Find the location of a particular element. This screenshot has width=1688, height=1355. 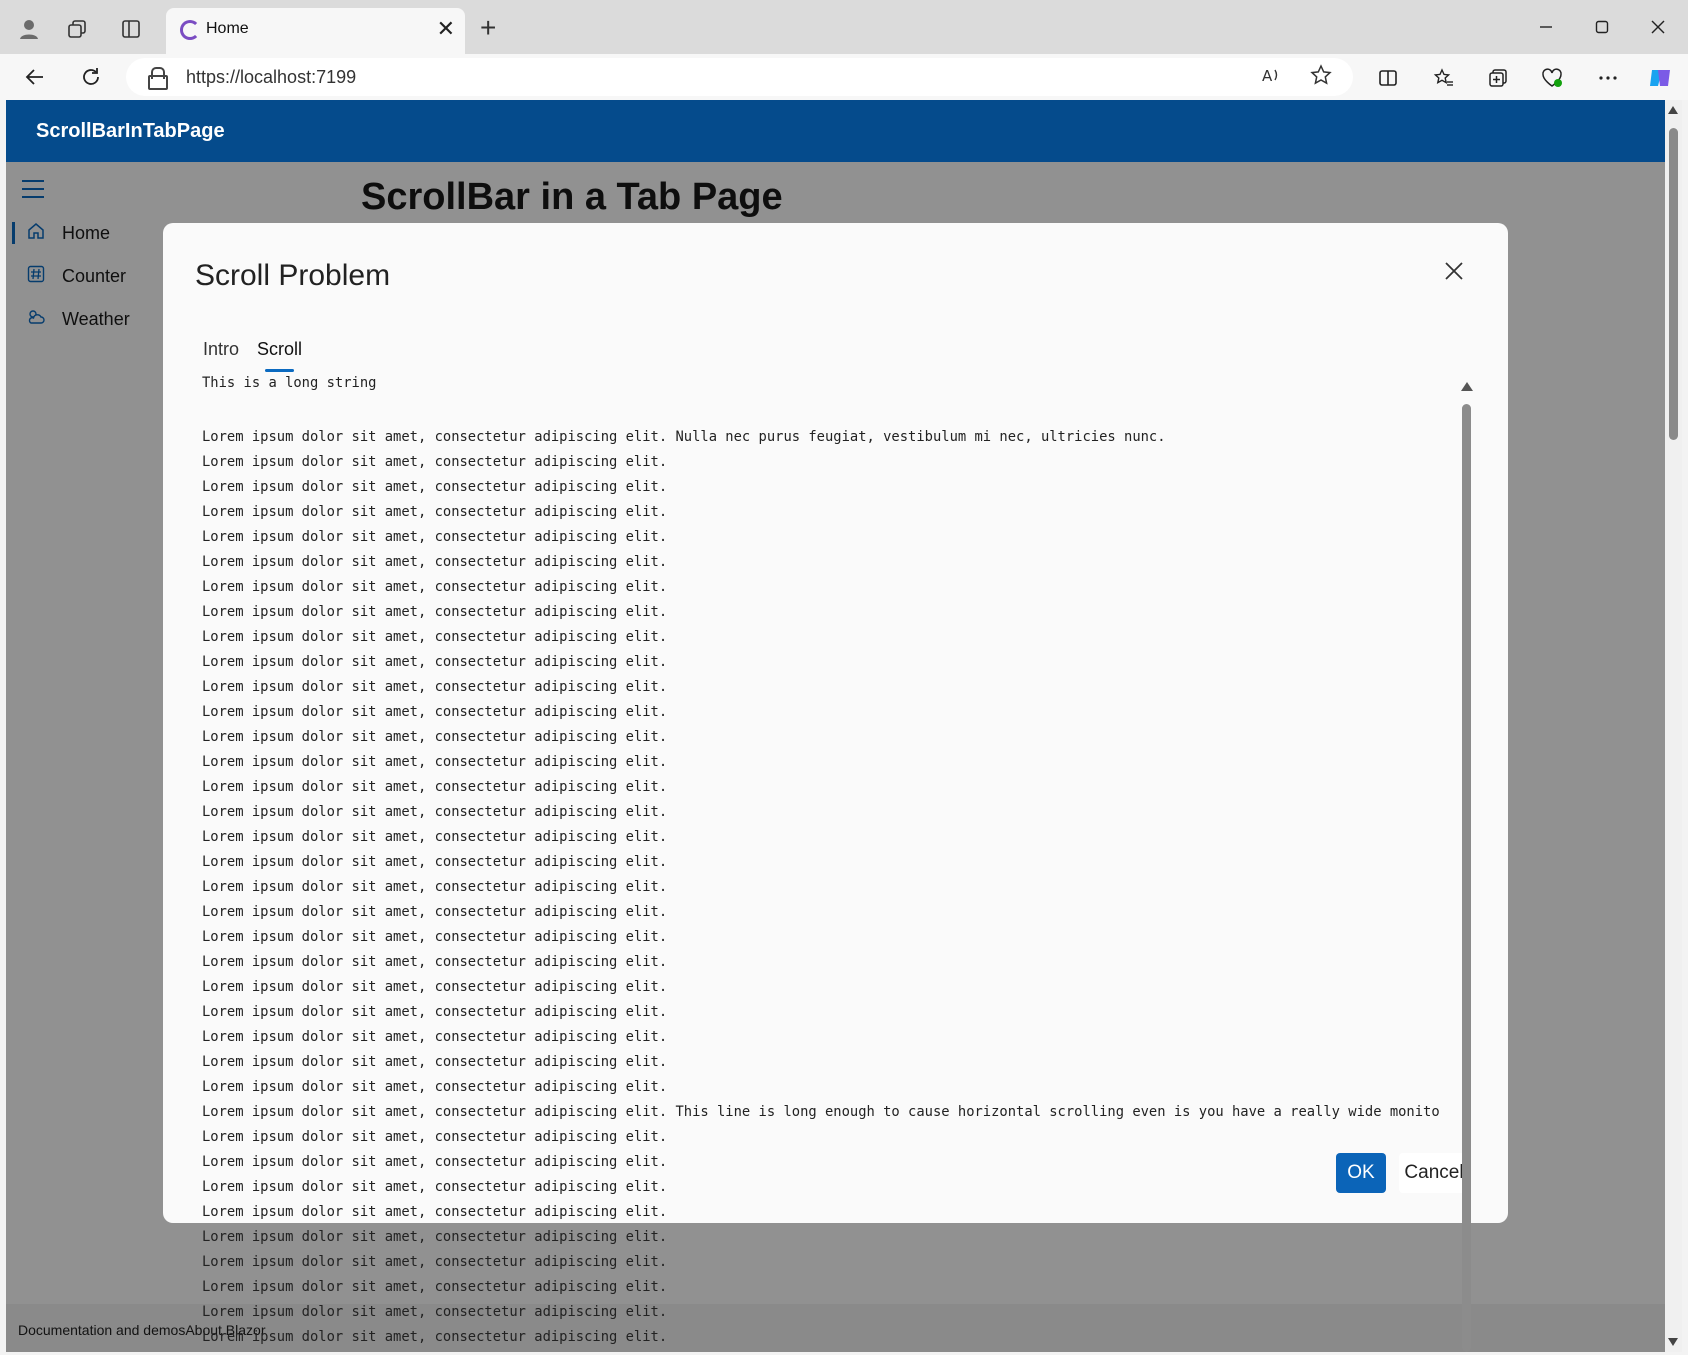

url-text: https://localhost:7199 is located at coordinates (271, 77).